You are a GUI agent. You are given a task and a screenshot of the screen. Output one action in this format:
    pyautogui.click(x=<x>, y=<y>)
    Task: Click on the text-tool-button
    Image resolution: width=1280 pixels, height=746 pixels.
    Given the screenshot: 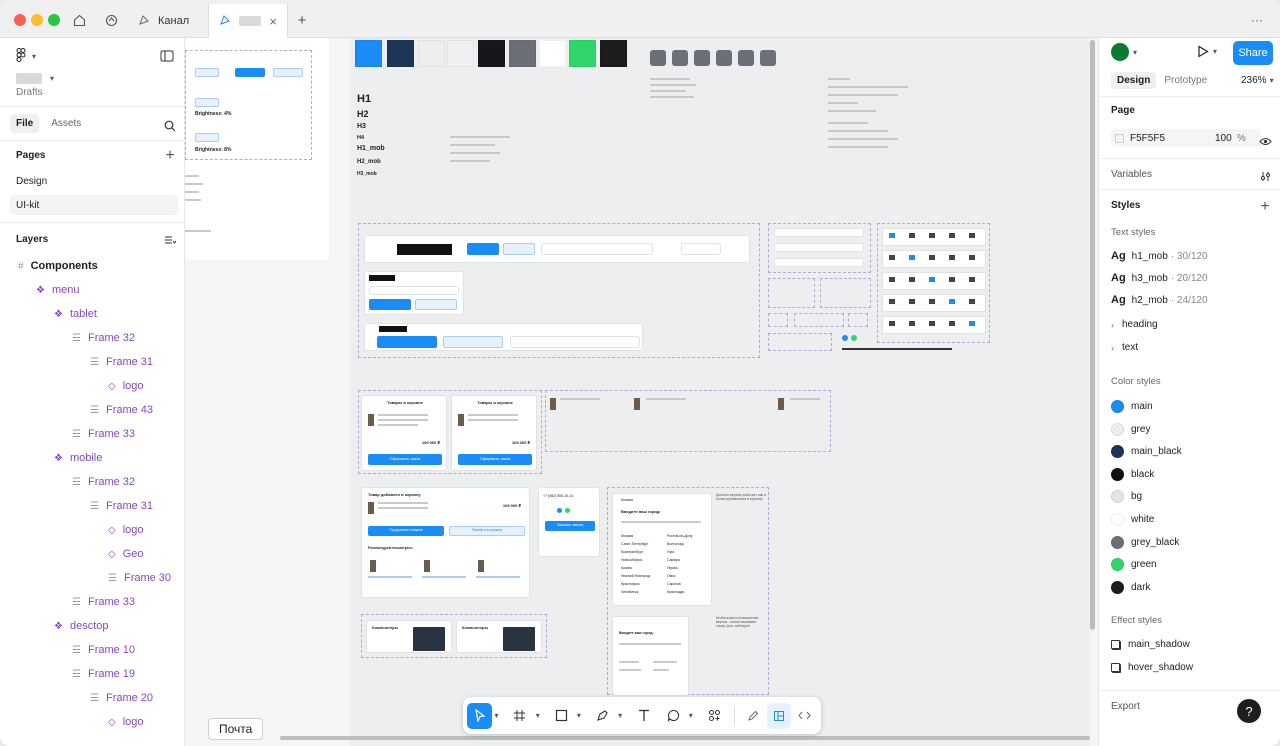 What is the action you would take?
    pyautogui.click(x=643, y=716)
    